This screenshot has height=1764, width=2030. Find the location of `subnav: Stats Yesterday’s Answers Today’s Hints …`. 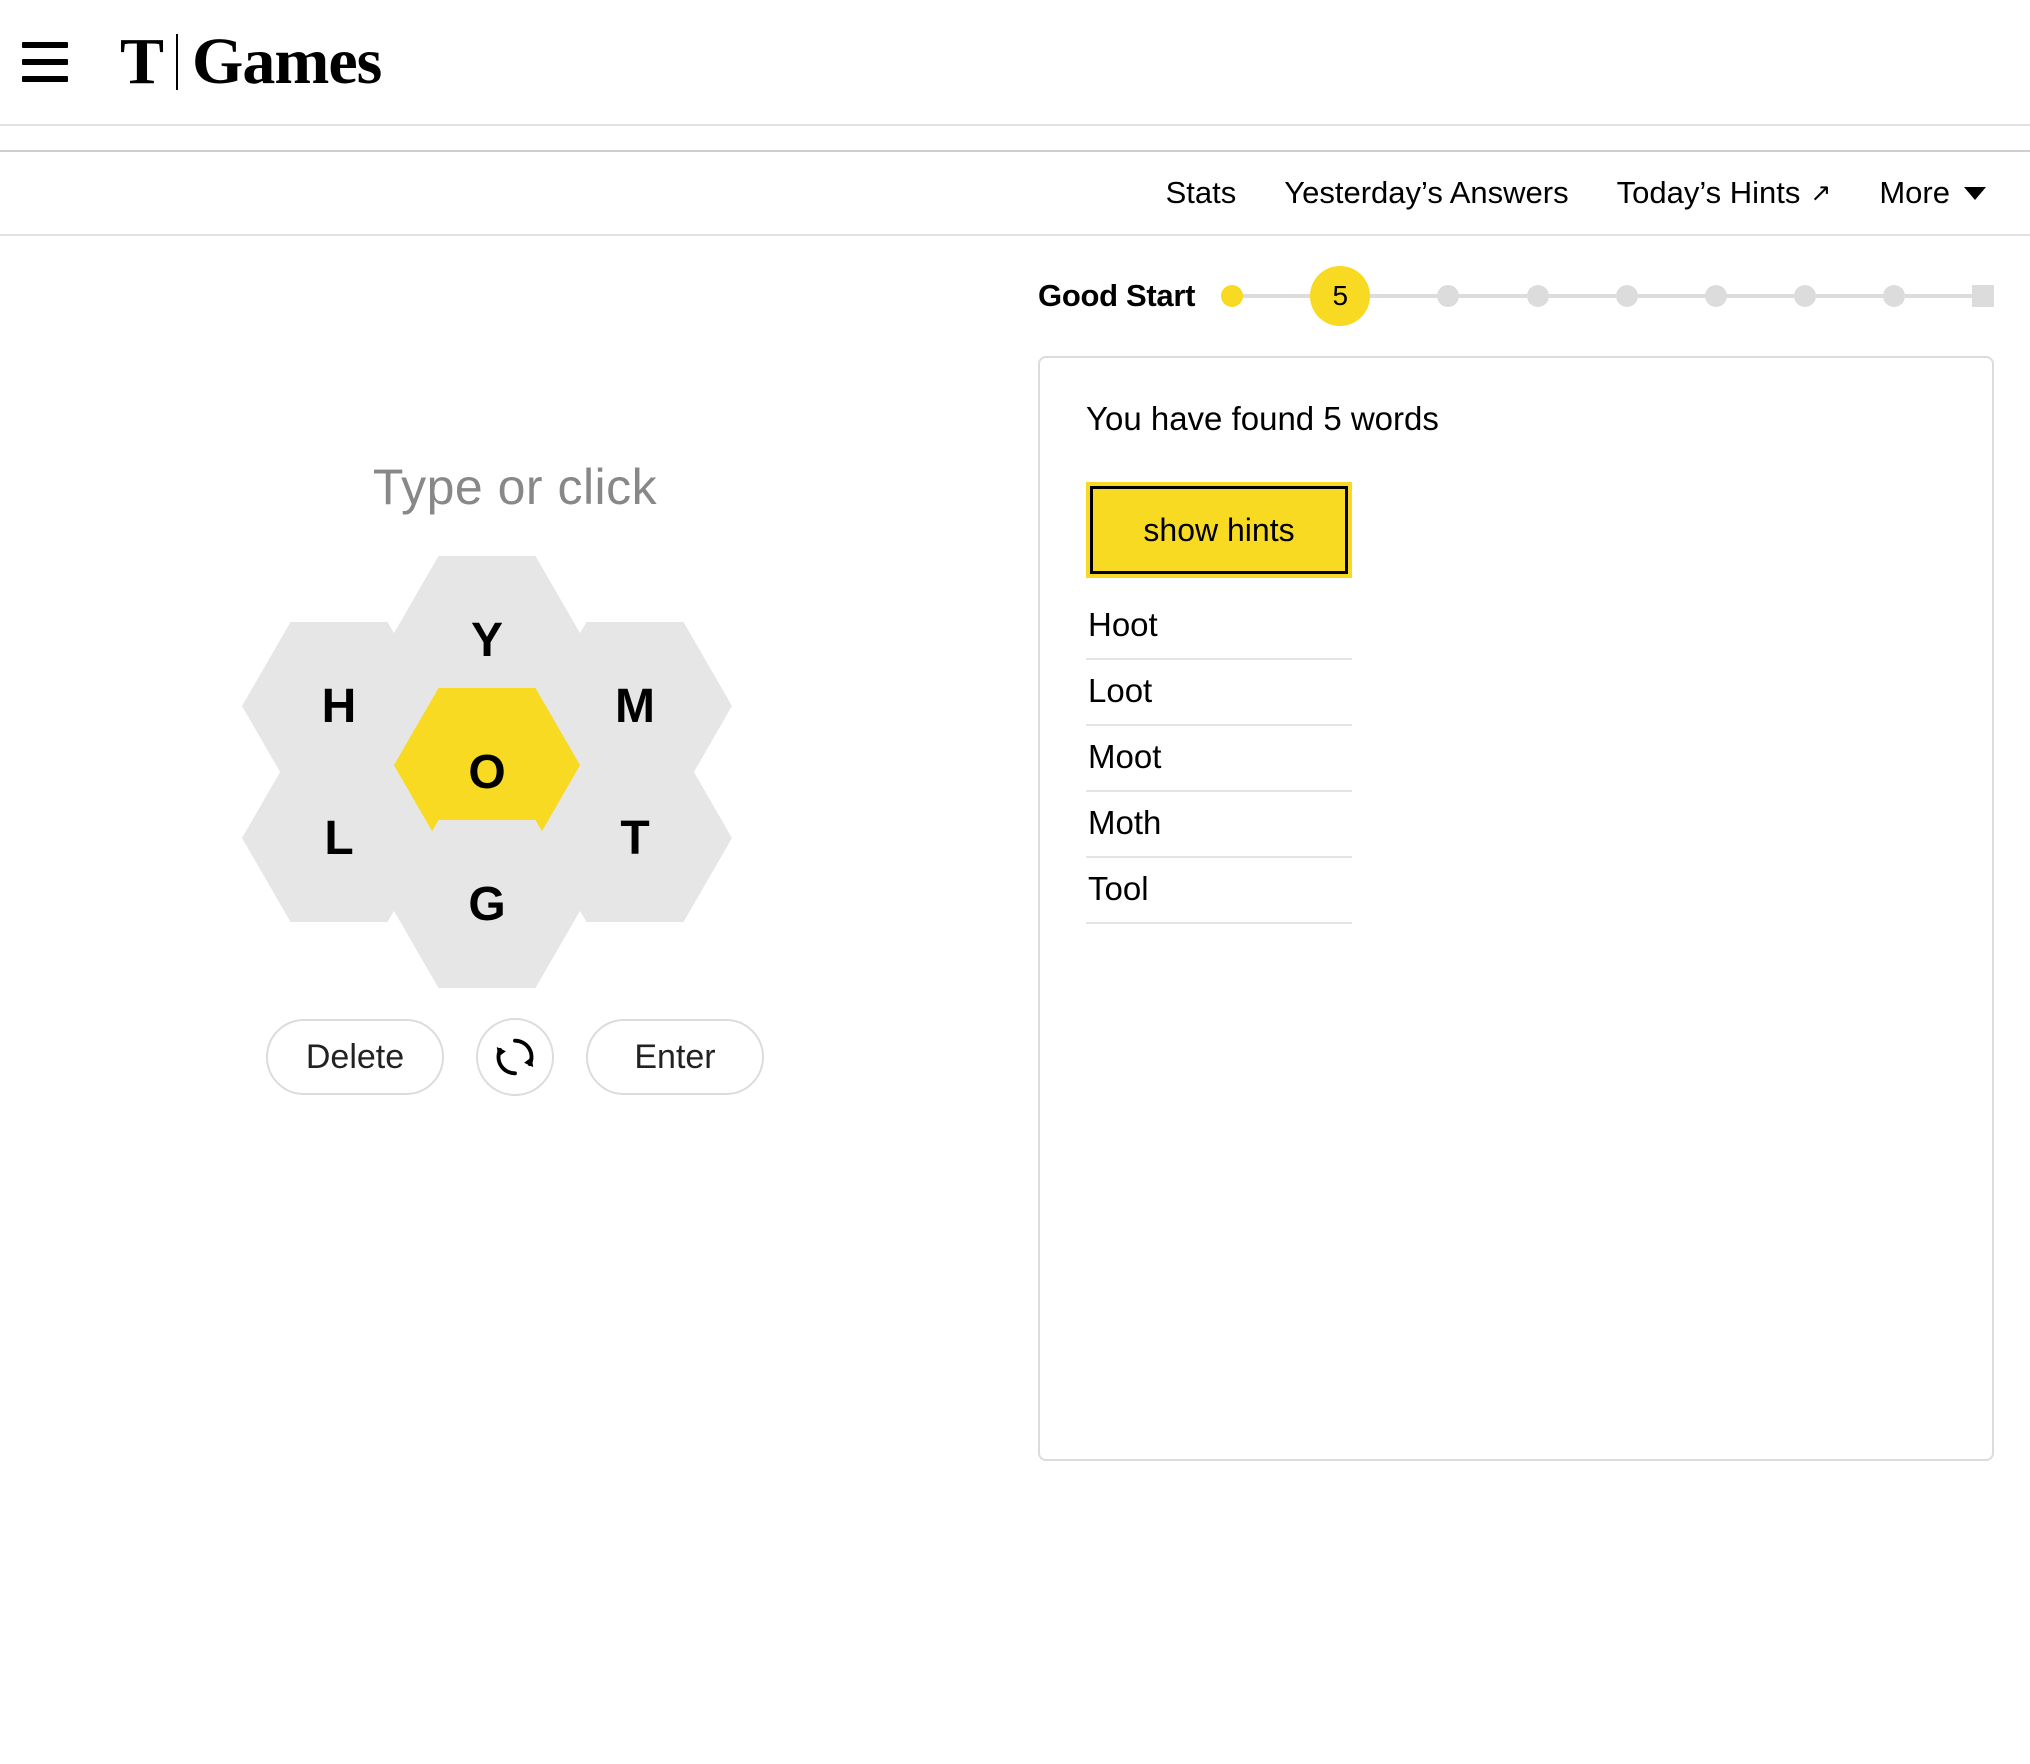

subnav: Stats Yesterday’s Answers Today’s Hints … is located at coordinates (1015, 194).